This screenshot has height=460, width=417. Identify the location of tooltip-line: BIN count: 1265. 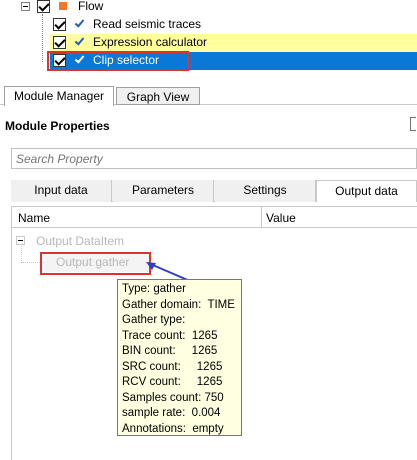
(170, 351).